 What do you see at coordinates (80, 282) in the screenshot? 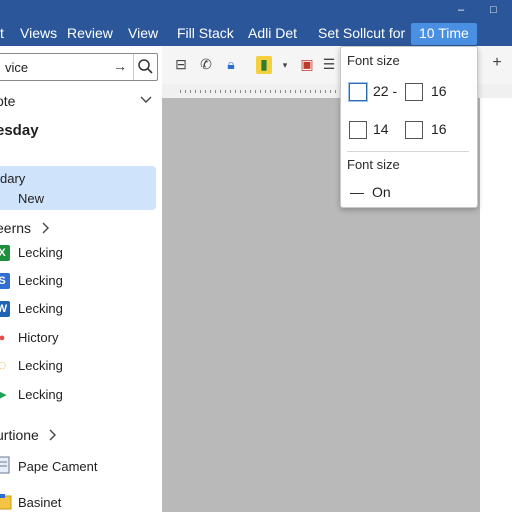
I see `list-item: S Lecking` at bounding box center [80, 282].